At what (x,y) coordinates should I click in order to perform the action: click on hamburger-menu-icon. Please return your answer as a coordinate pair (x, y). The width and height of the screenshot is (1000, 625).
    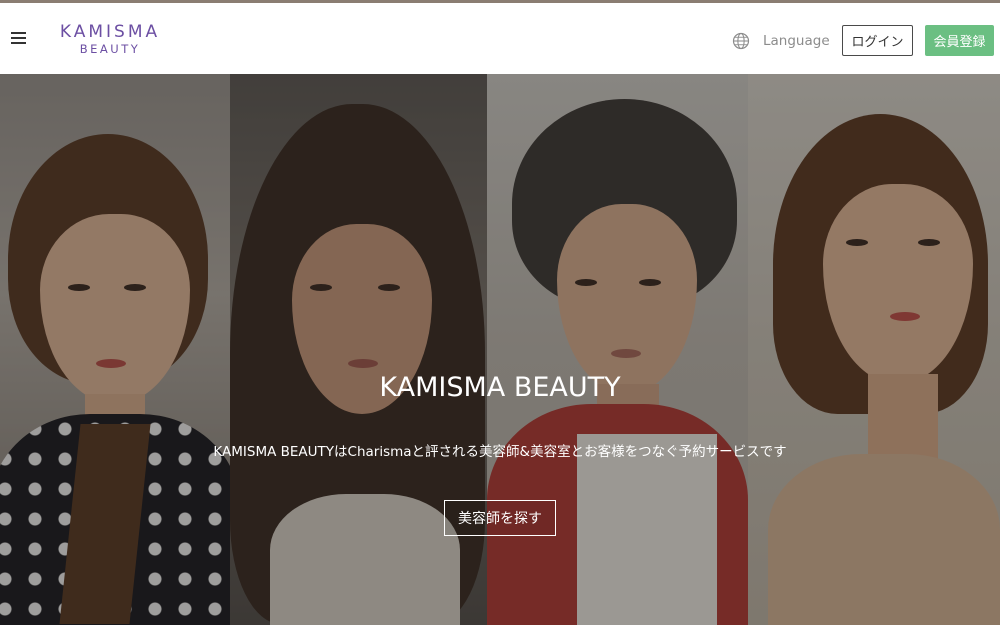
    Looking at the image, I should click on (18, 38).